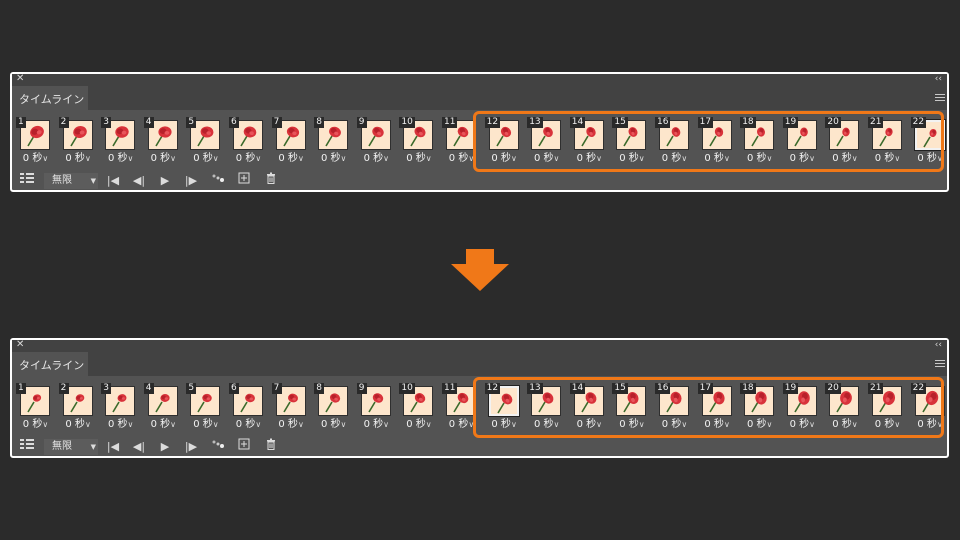 Image resolution: width=960 pixels, height=540 pixels. Describe the element at coordinates (708, 407) in the screenshot. I see `frames-12-22-highlight` at that location.